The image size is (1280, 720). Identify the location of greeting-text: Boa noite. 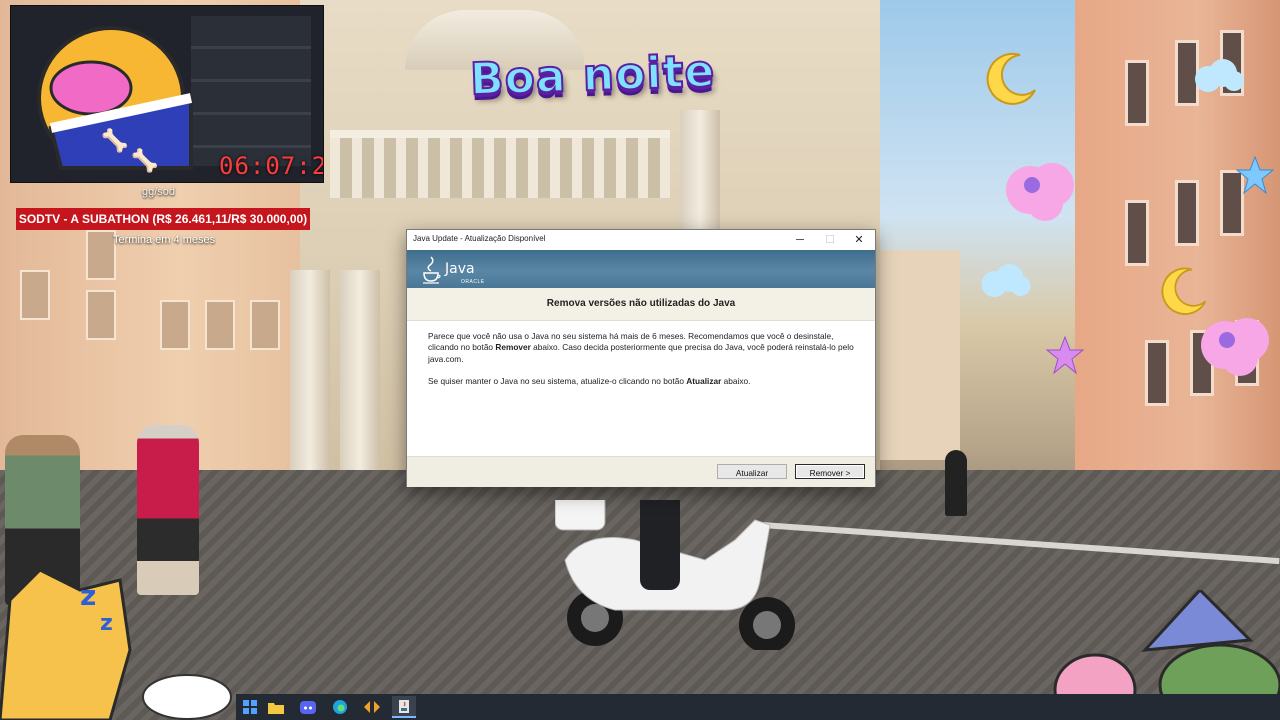
(592, 76).